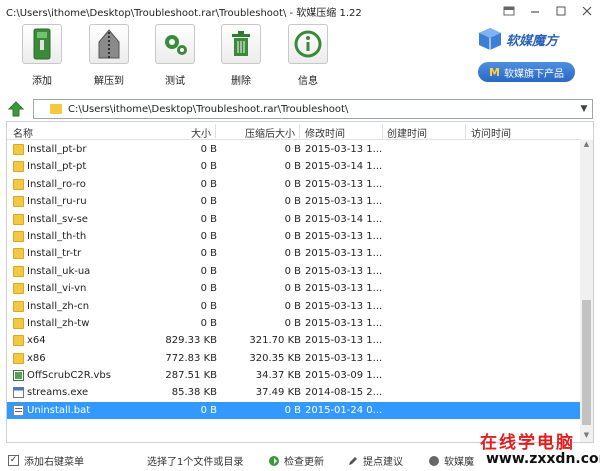 The height and width of the screenshot is (471, 600). I want to click on file-name: Install_pt-pt, so click(57, 167).